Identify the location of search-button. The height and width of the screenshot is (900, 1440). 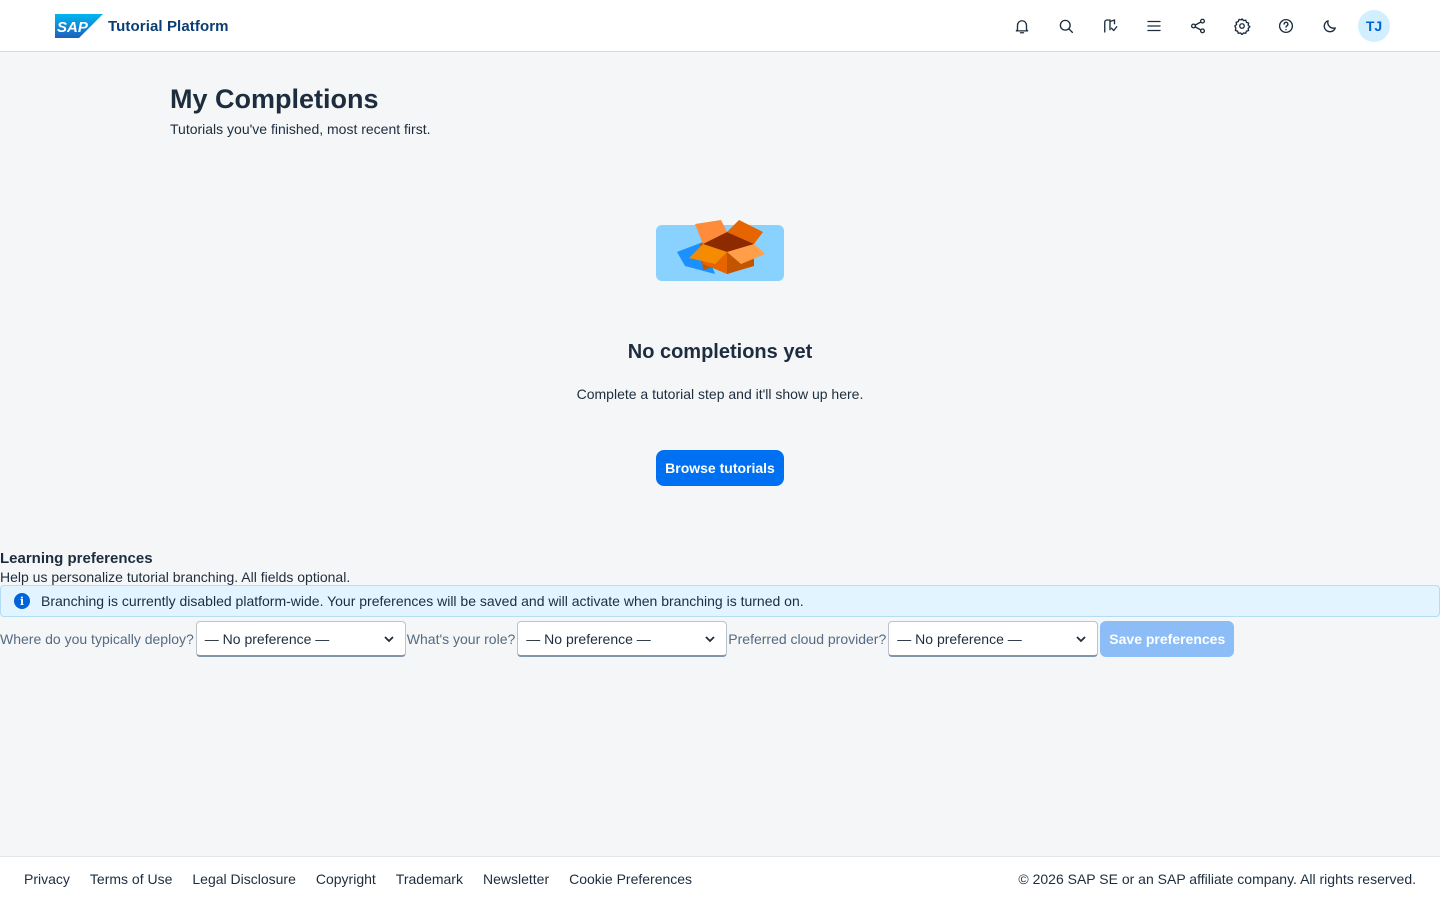
(1066, 26).